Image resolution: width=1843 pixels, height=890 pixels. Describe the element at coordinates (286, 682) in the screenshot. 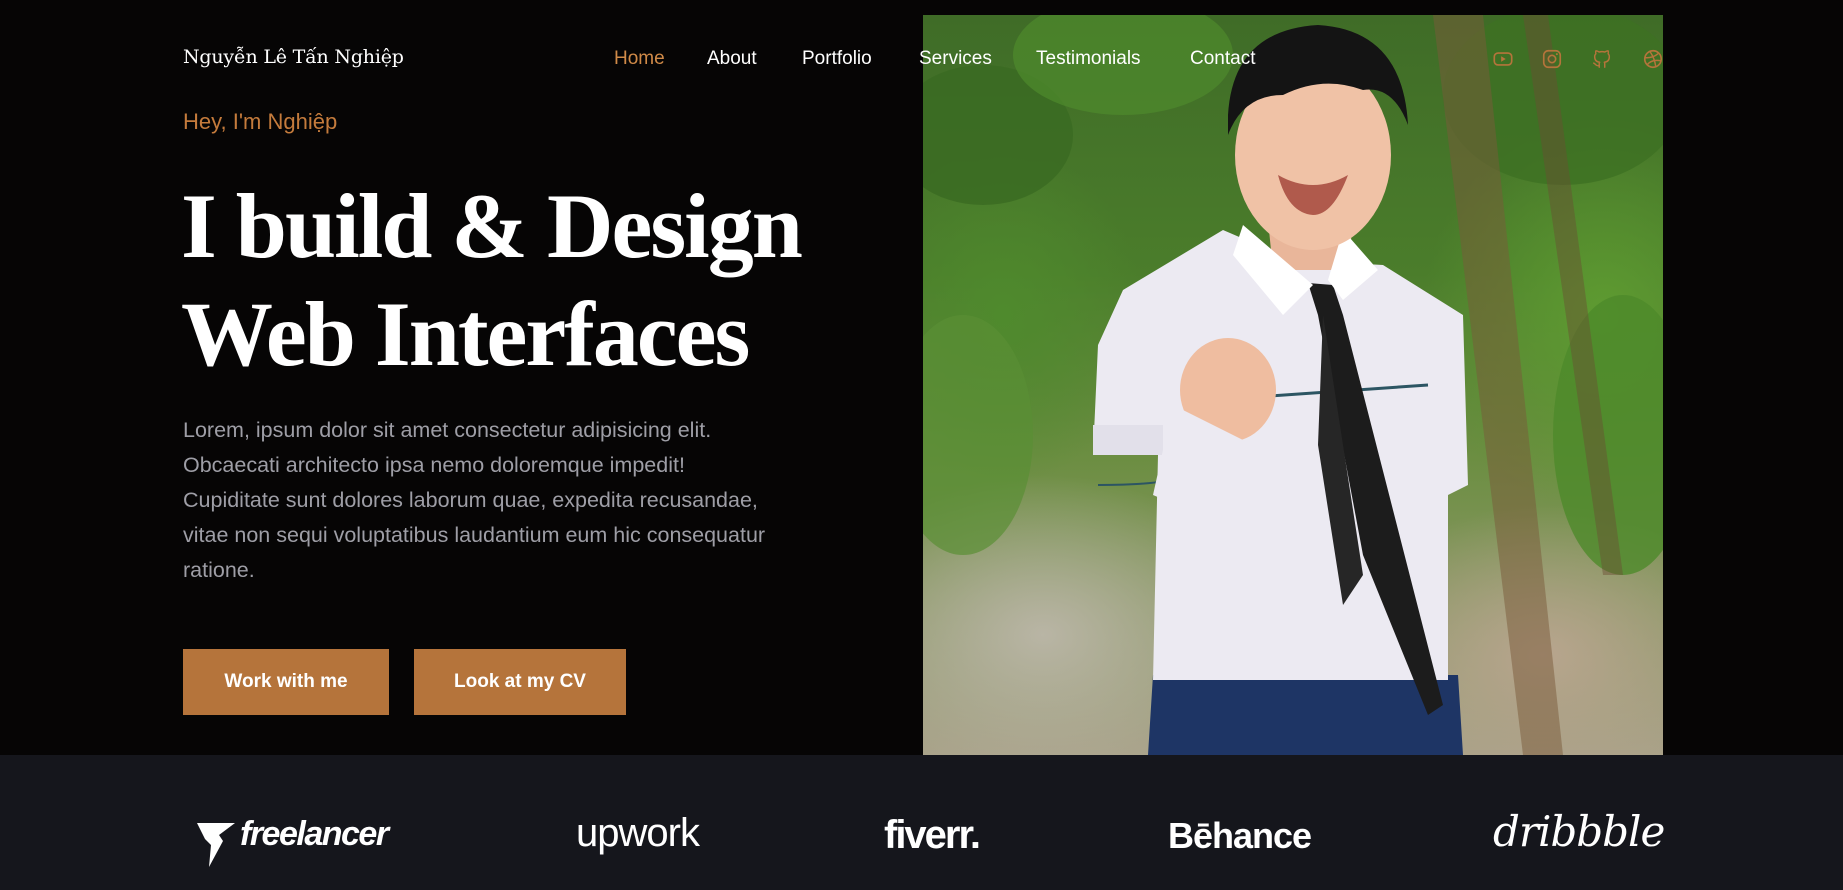

I see `work-with-me-button: Work with me` at that location.